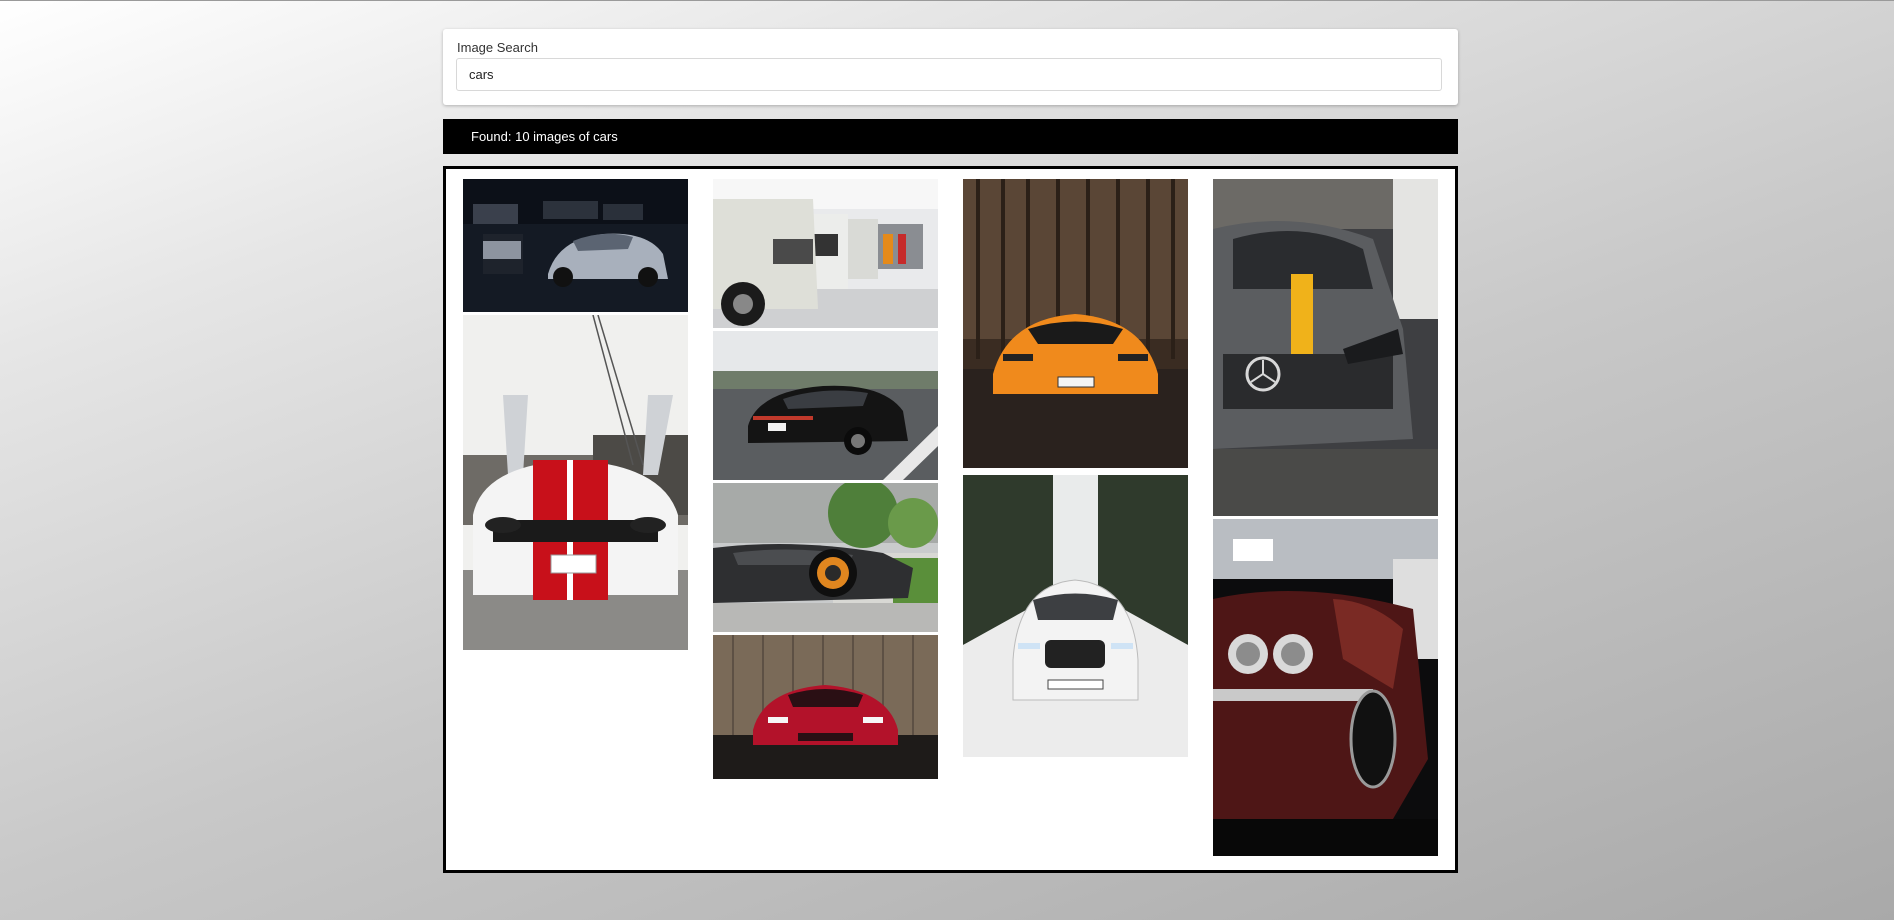  I want to click on results-summary-text: Found: 10 images of cars, so click(544, 136).